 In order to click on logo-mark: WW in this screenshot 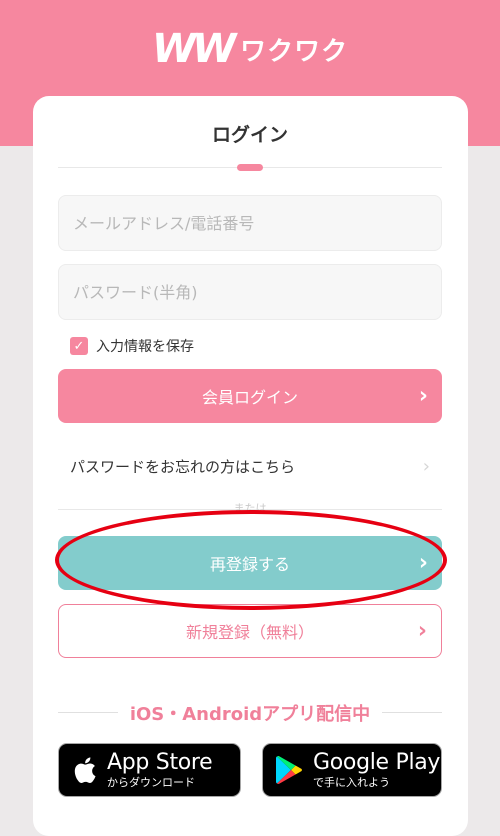, I will do `click(192, 49)`.